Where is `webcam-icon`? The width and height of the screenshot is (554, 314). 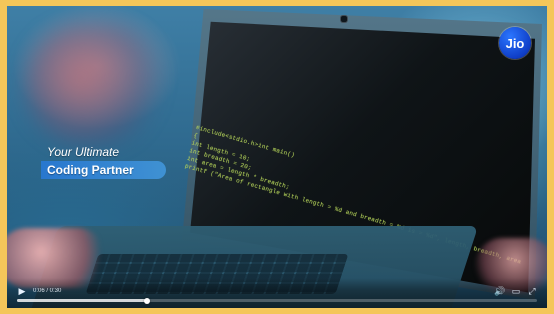
webcam-icon is located at coordinates (344, 19).